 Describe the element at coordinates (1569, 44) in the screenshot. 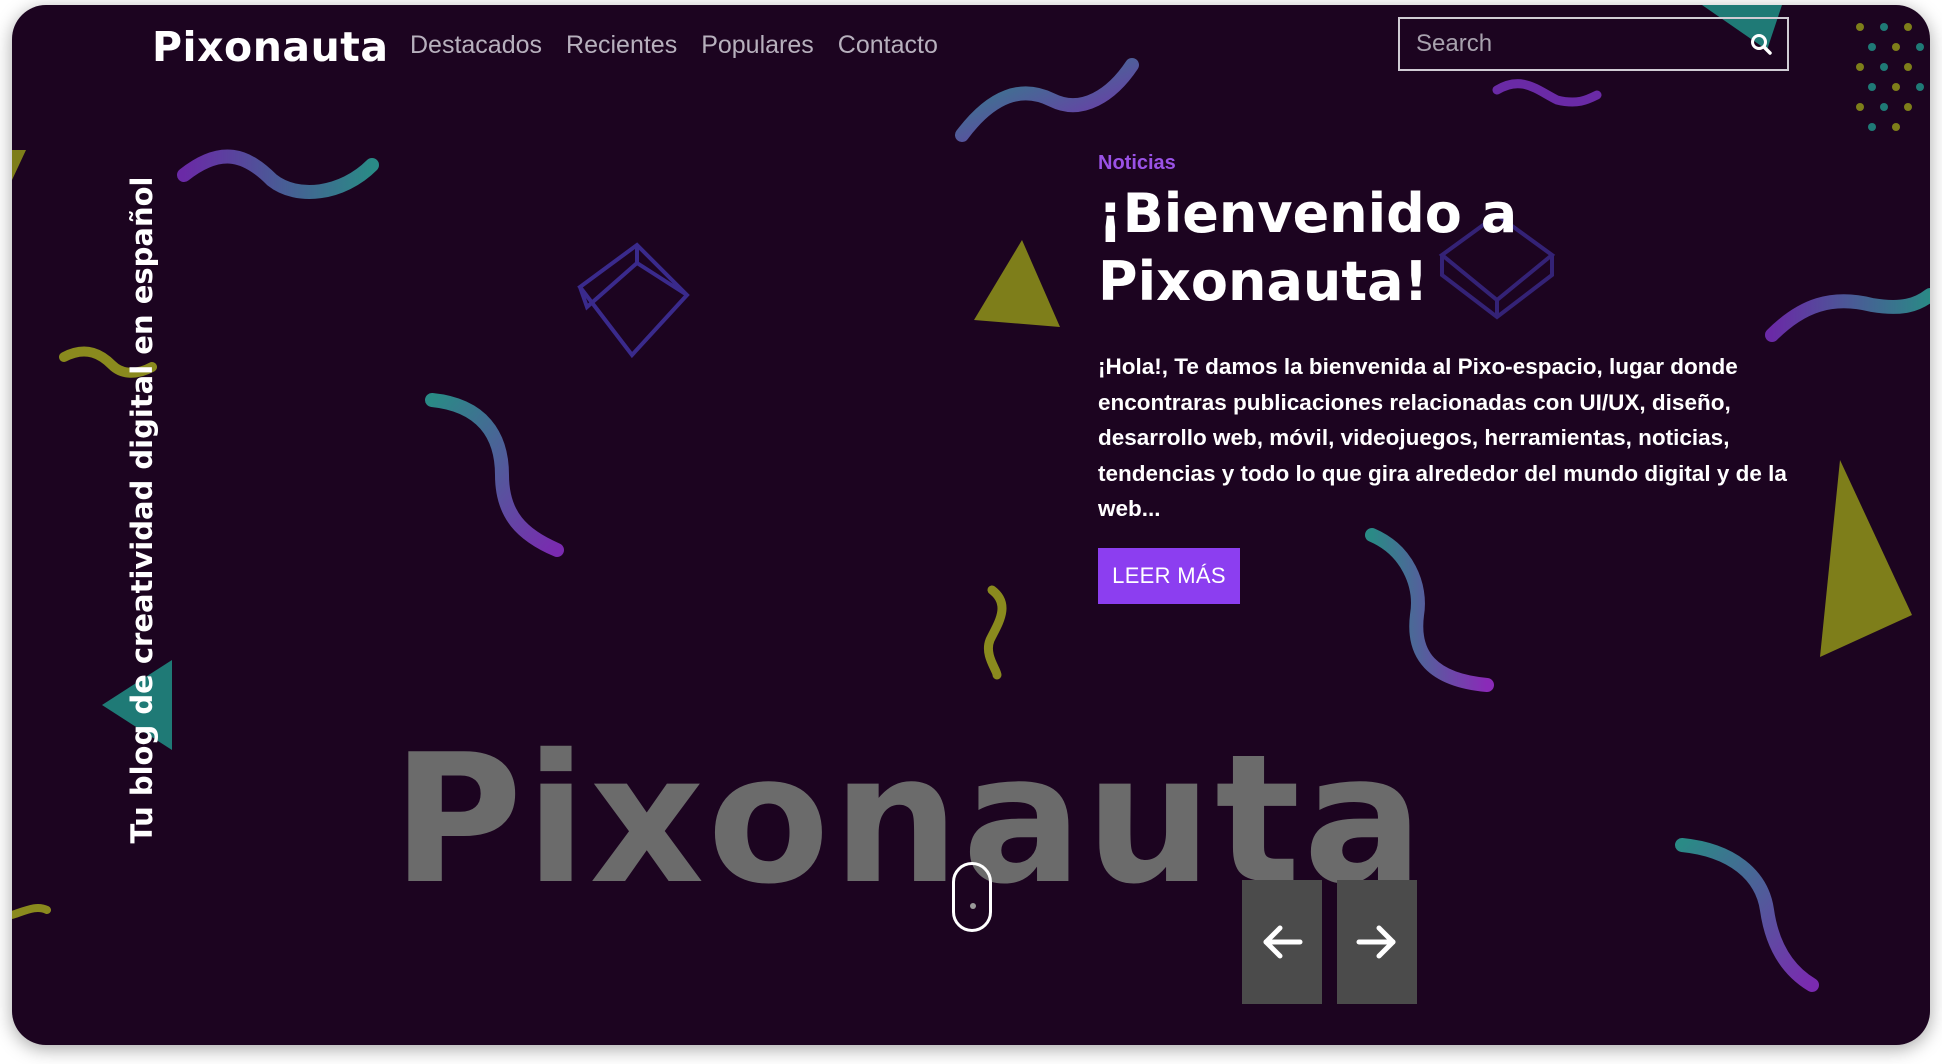

I see `search-input` at that location.